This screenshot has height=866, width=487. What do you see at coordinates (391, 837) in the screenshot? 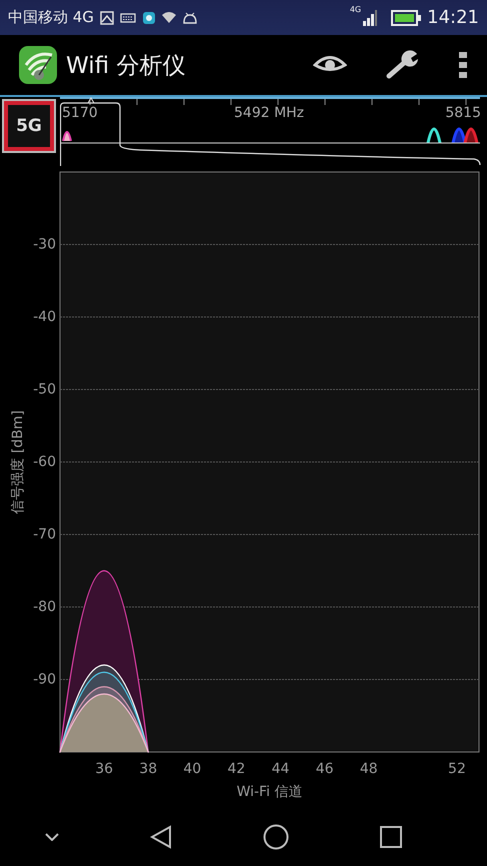
I see `recents-icon` at bounding box center [391, 837].